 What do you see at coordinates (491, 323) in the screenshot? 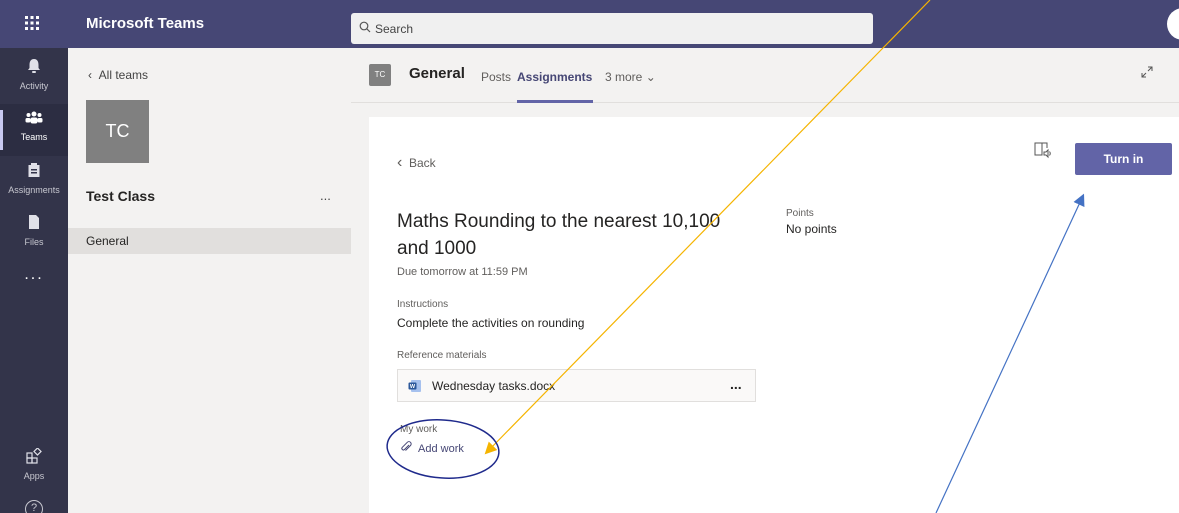
I see `instructions-text: Complete the activities on rounding` at bounding box center [491, 323].